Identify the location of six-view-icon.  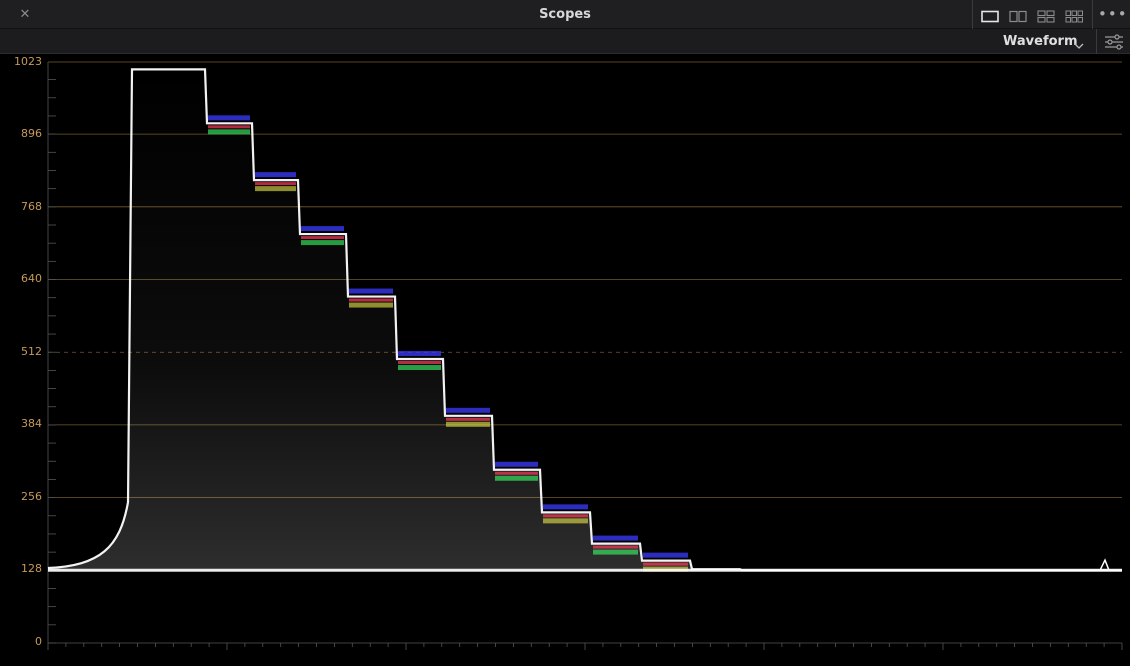
(1074, 15).